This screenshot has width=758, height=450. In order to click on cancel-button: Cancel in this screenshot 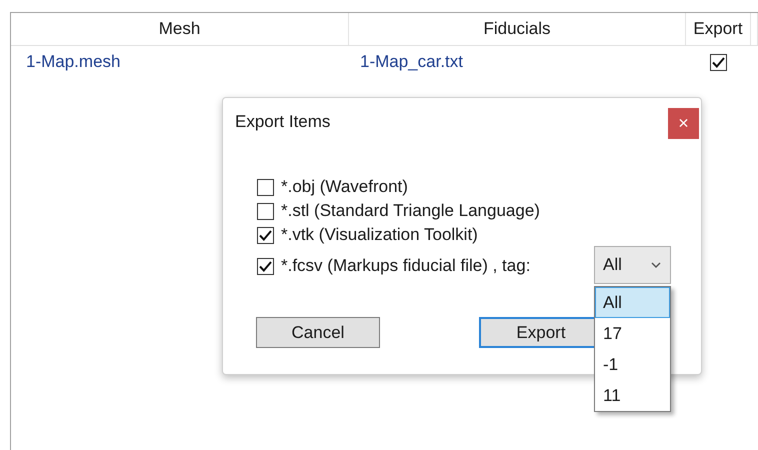, I will do `click(318, 332)`.